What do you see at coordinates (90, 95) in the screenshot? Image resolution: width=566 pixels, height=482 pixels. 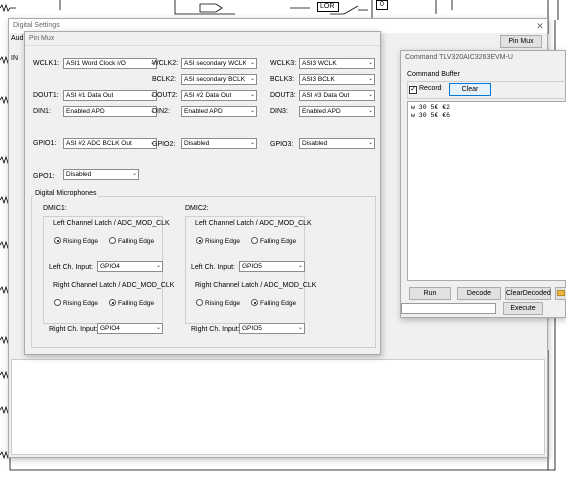 I see `dout1-value: ASI #1 Data Out` at bounding box center [90, 95].